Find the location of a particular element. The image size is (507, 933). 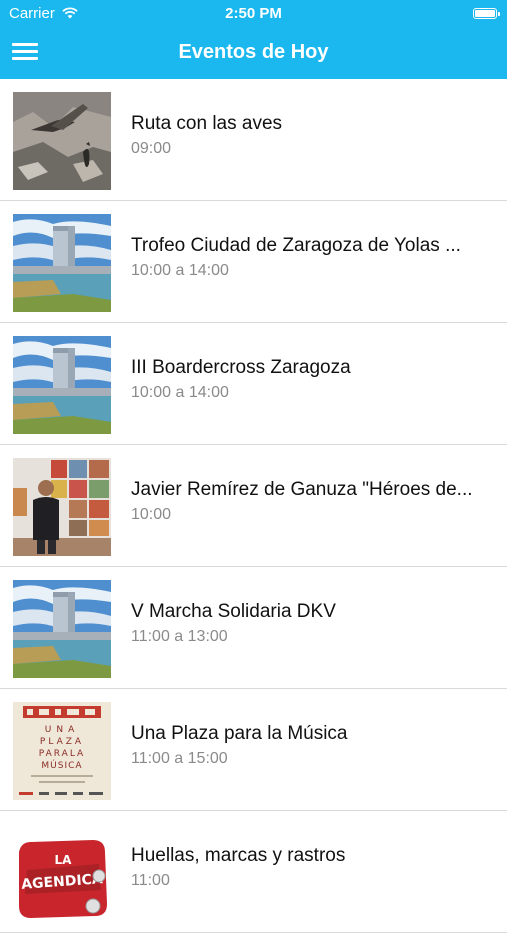

svg-text: PARALA is located at coordinates (62, 754).